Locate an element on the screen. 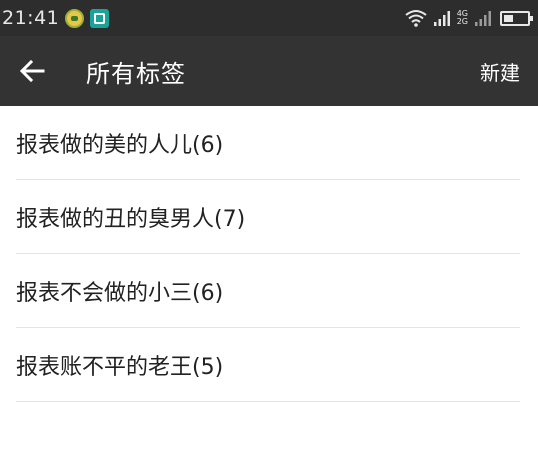 The height and width of the screenshot is (450, 538). list-item-label: 报表账不平的老王(5) is located at coordinates (120, 367).